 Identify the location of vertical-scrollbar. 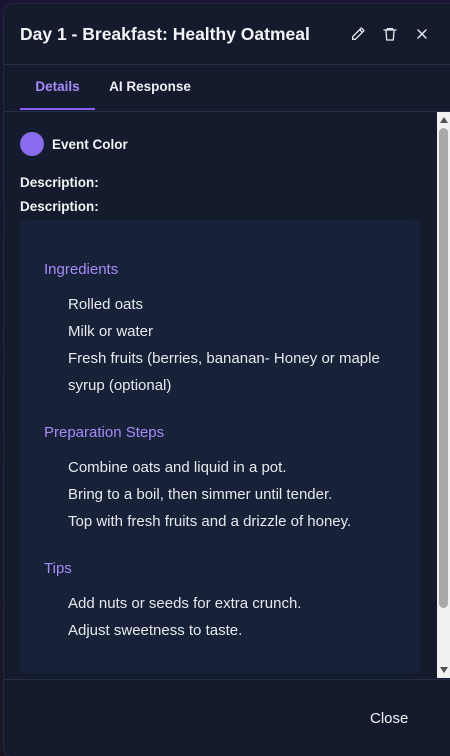
(443, 395).